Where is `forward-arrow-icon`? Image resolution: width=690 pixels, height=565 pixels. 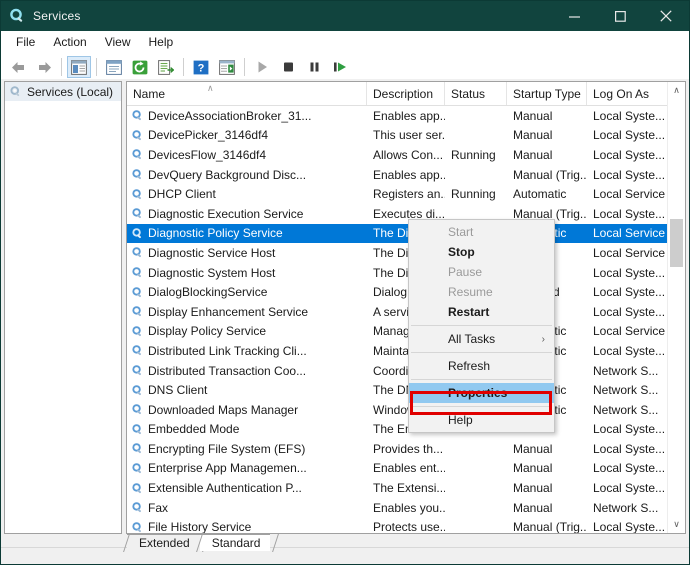
forward-arrow-icon is located at coordinates (44, 67).